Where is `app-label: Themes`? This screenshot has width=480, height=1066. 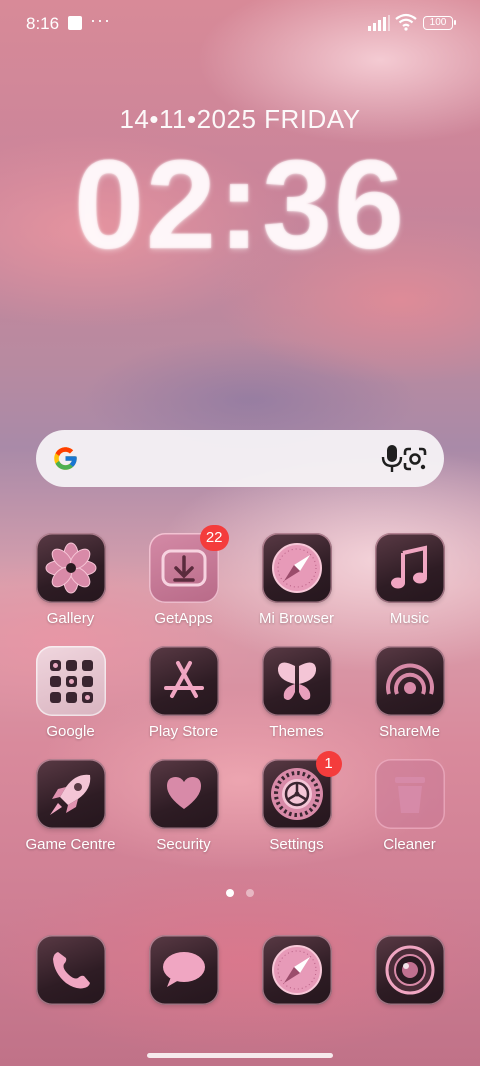 app-label: Themes is located at coordinates (296, 731).